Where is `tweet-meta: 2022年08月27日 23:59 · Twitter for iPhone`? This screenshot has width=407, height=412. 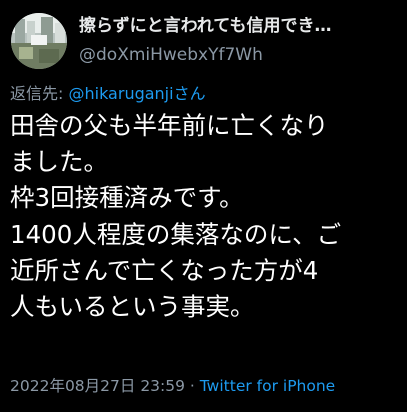
tweet-meta: 2022年08月27日 23:59 · Twitter for iPhone is located at coordinates (172, 386).